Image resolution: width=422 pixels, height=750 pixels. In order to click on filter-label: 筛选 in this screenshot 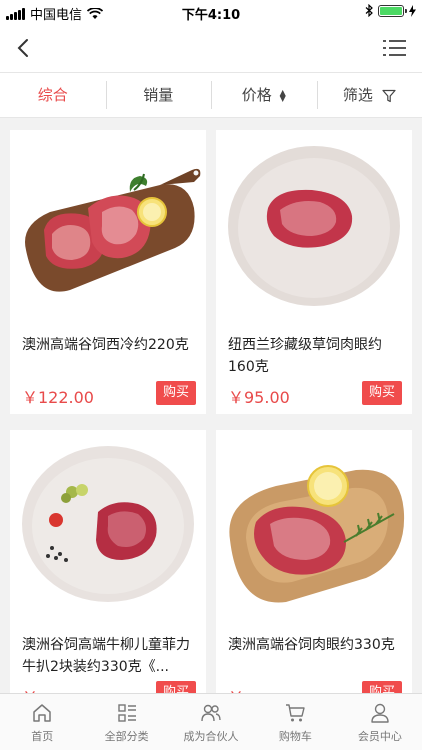, I will do `click(357, 95)`.